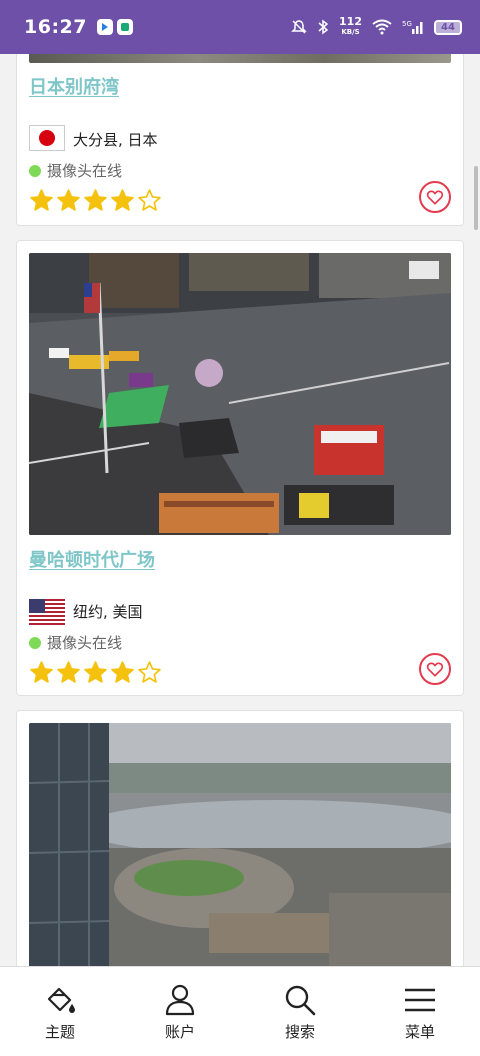 This screenshot has height=1056, width=480. What do you see at coordinates (124, 27) in the screenshot?
I see `media-notification-icon` at bounding box center [124, 27].